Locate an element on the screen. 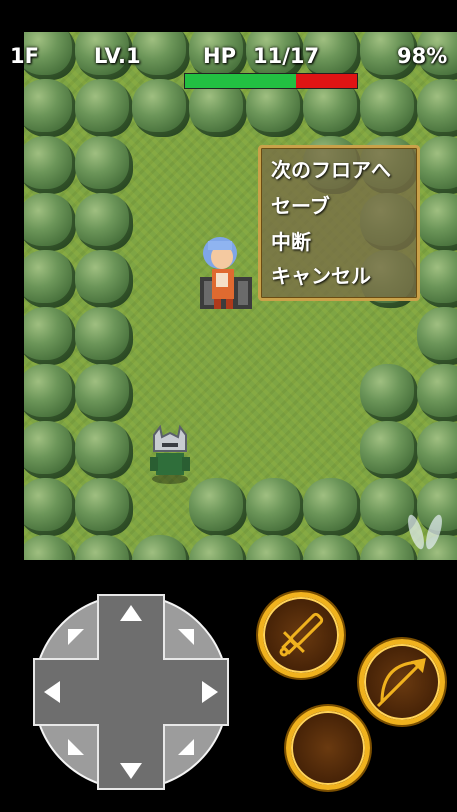 This screenshot has height=812, width=457. extra-action-button is located at coordinates (328, 748).